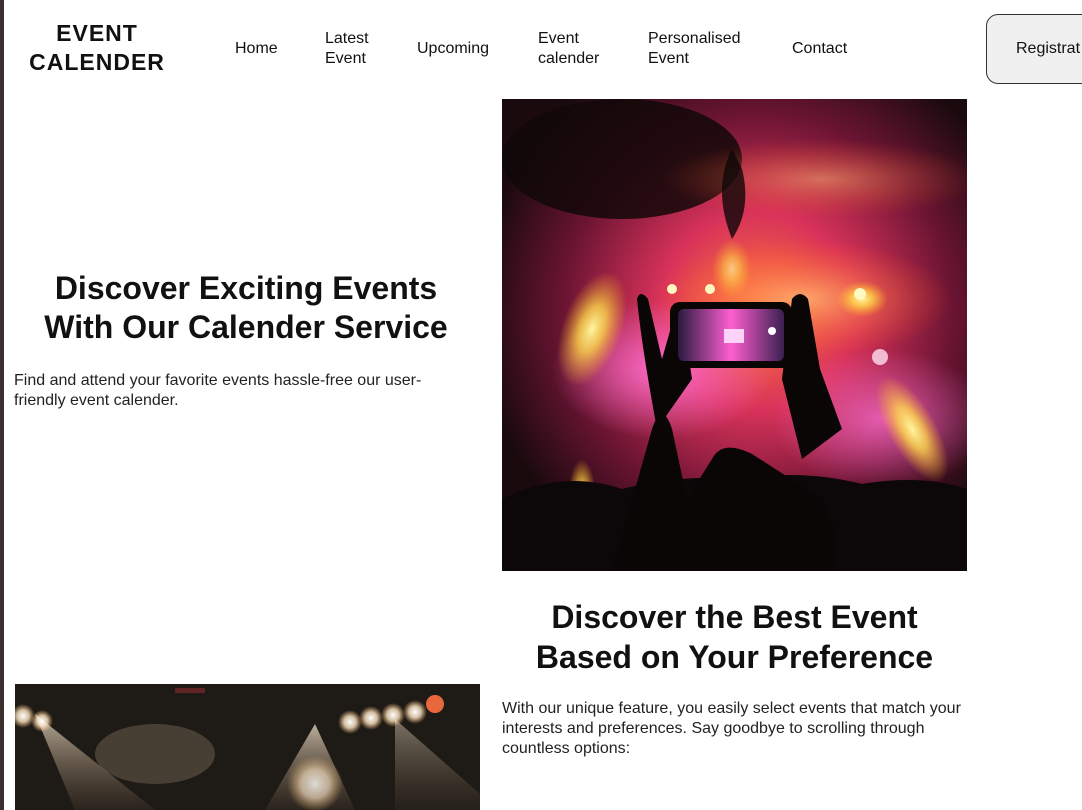  Describe the element at coordinates (694, 38) in the screenshot. I see `nav-personal-line-1: Personalised` at that location.